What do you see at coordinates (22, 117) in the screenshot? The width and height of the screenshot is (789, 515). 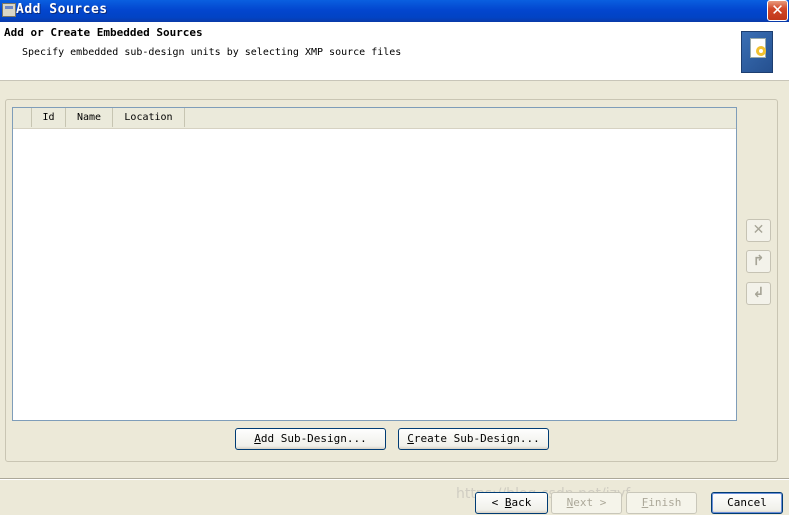 I see `column-header-select` at bounding box center [22, 117].